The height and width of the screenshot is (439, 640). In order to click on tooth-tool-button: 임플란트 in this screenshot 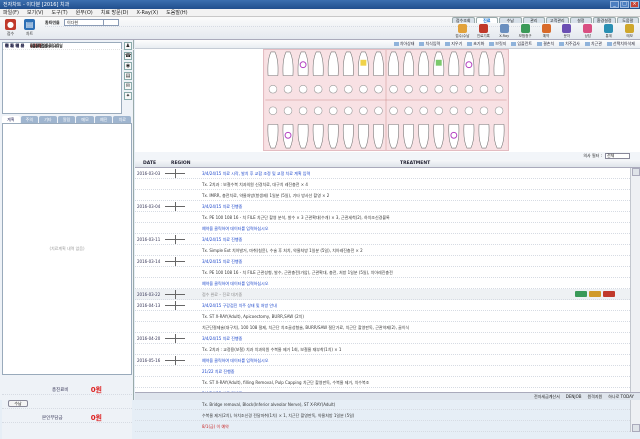, I will do `click(521, 44)`.